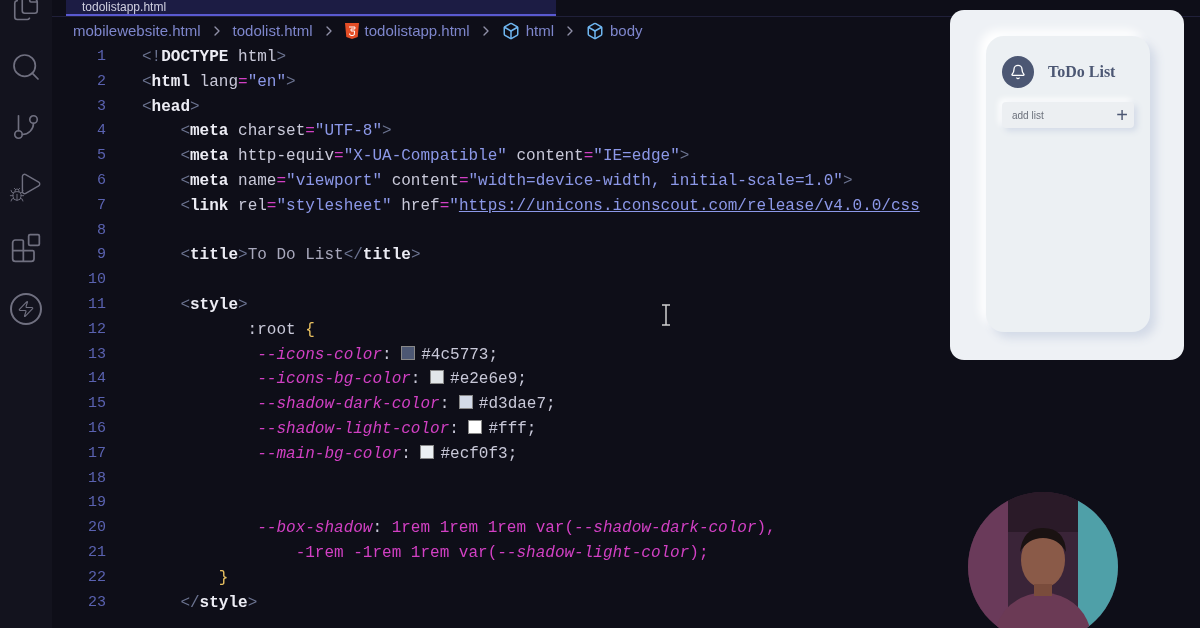 Image resolution: width=1200 pixels, height=628 pixels. I want to click on line-number: 6, so click(101, 181).